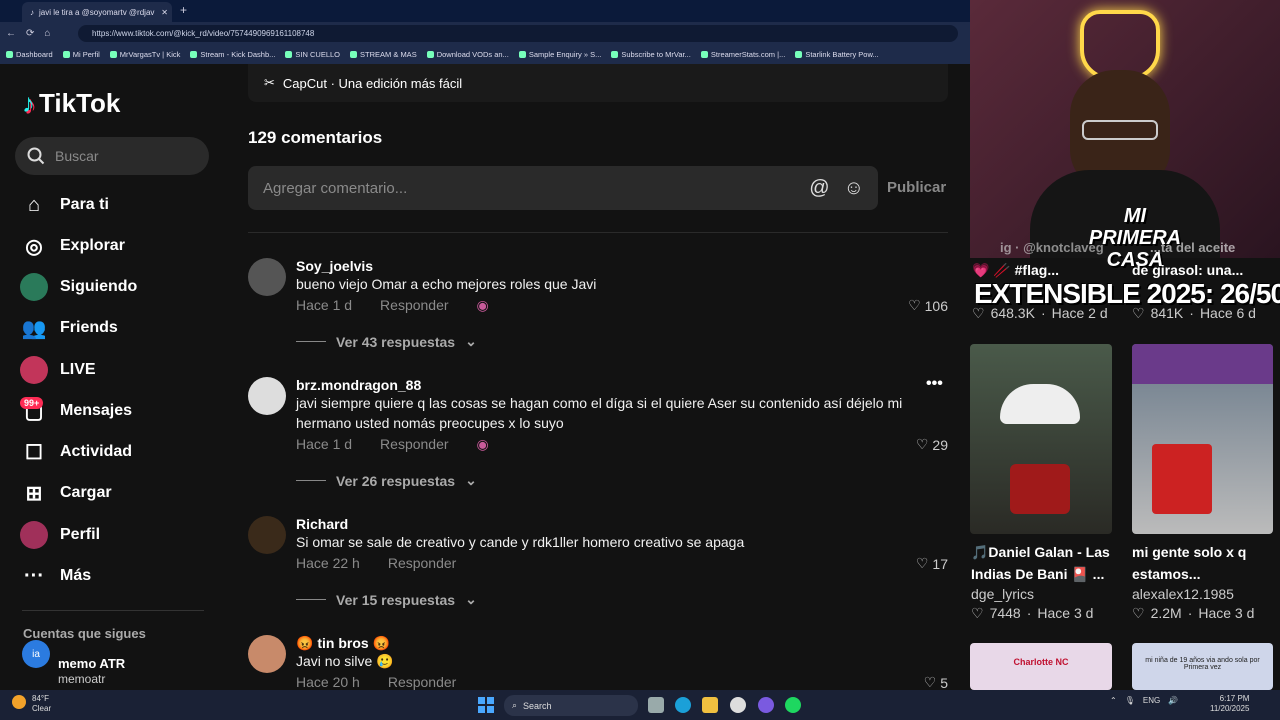 The width and height of the screenshot is (1280, 720). I want to click on home-browser-icon: ⌂, so click(47, 33).